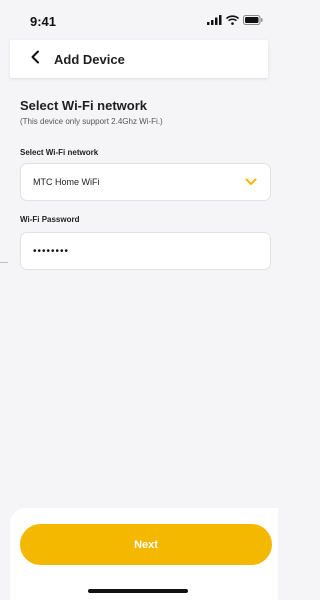  Describe the element at coordinates (251, 182) in the screenshot. I see `chevron-down-icon` at that location.